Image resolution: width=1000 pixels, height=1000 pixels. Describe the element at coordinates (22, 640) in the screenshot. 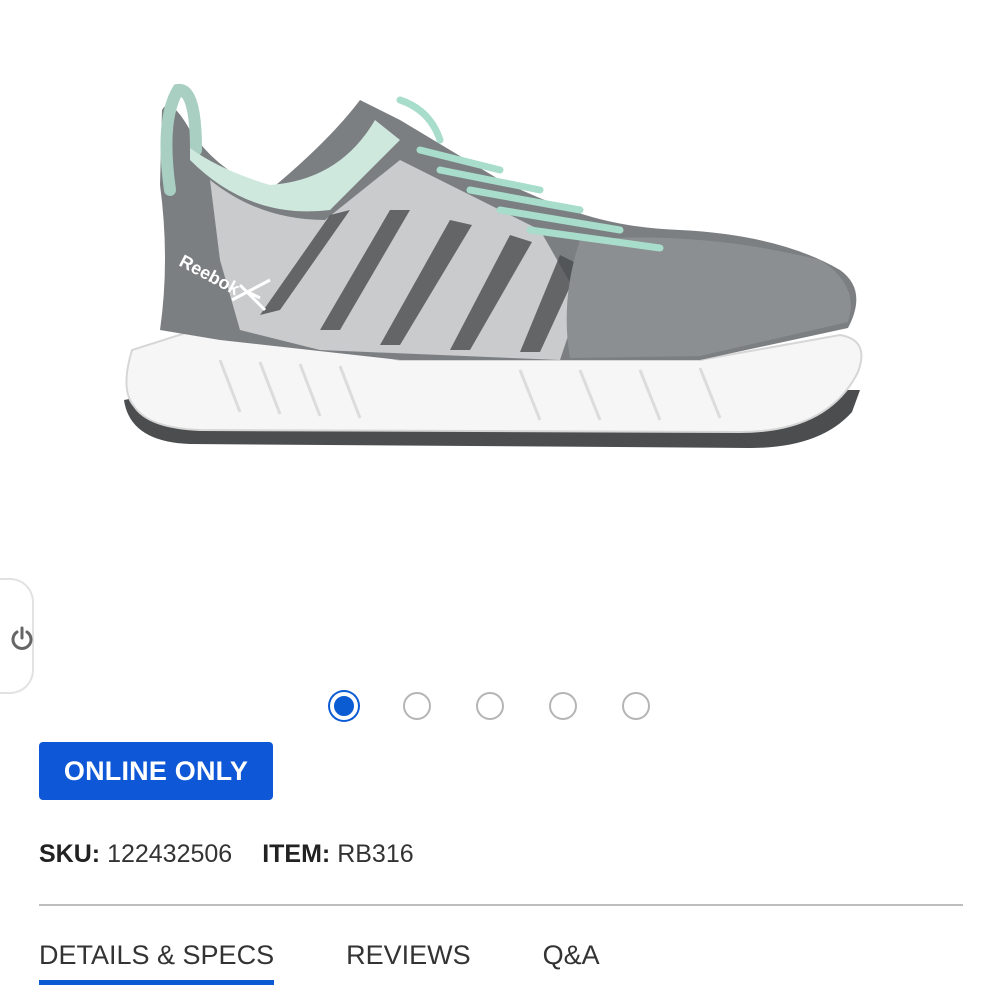

I see `power-icon` at that location.